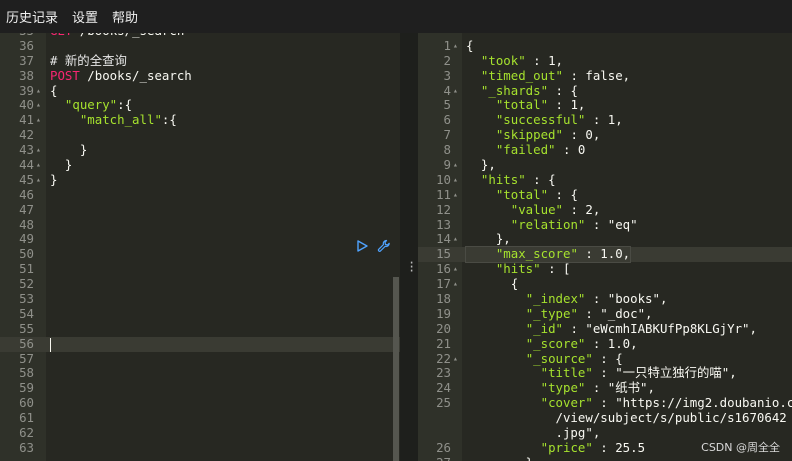  Describe the element at coordinates (200, 359) in the screenshot. I see `request-line: 57` at that location.